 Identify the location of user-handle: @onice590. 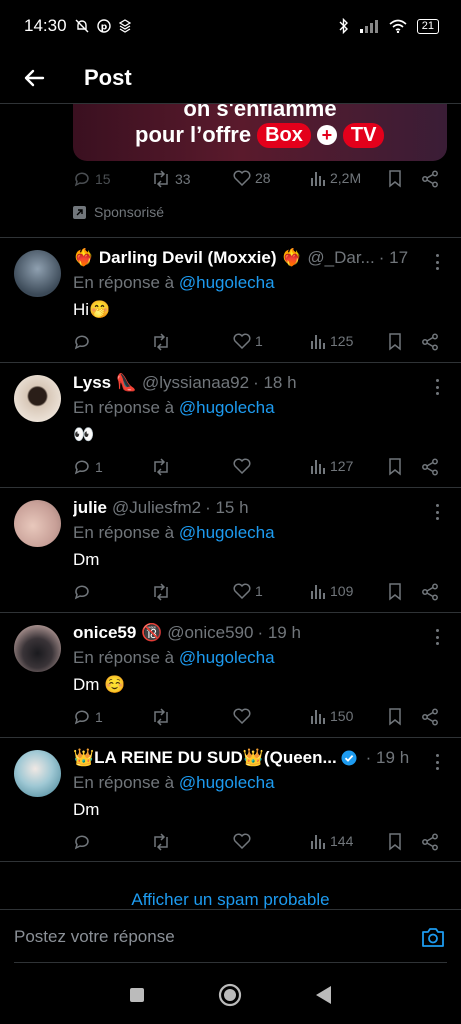
(210, 633).